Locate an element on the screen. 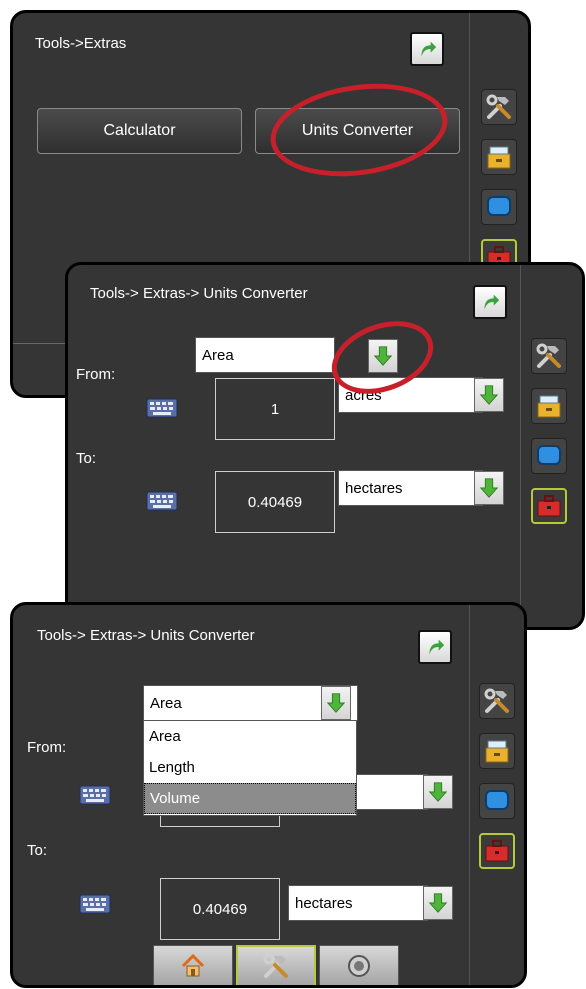 This screenshot has height=989, width=586. home-icon is located at coordinates (193, 966).